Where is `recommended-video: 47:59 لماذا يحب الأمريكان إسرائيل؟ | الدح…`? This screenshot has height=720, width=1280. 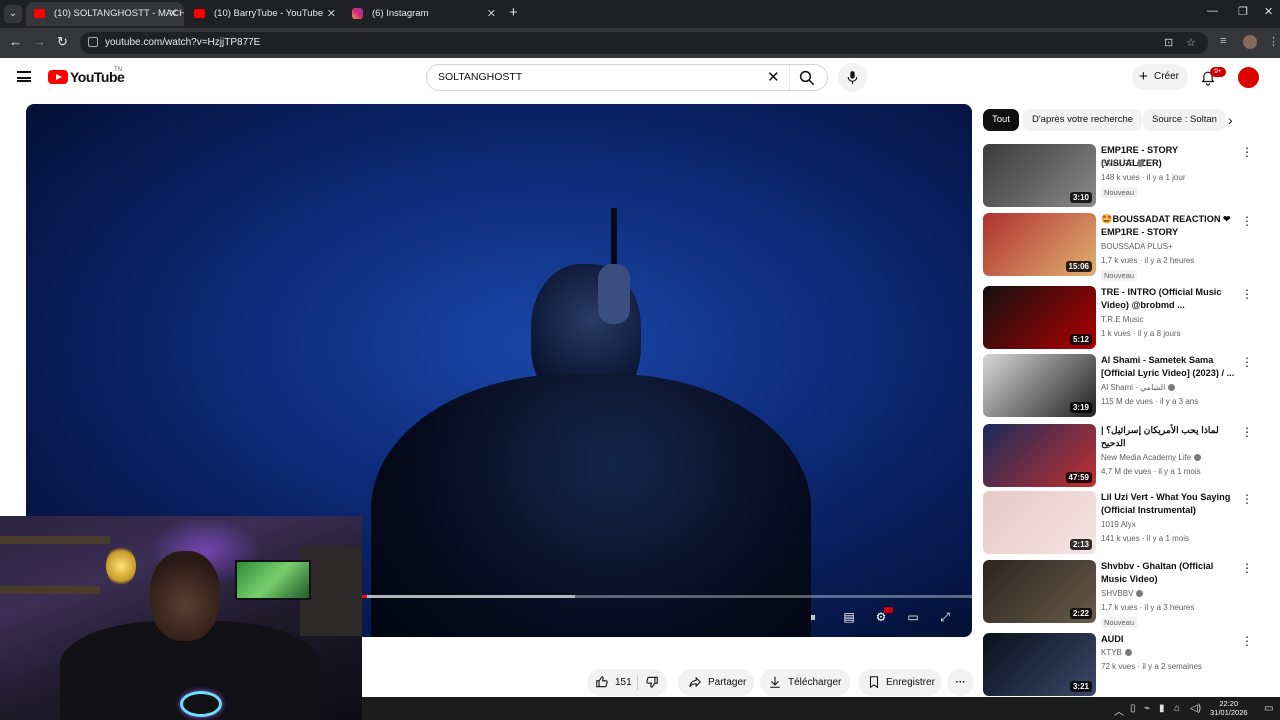
recommended-video: 47:59 لماذا يحب الأمريكان إسرائيل؟ | الدح… is located at coordinates (1123, 456).